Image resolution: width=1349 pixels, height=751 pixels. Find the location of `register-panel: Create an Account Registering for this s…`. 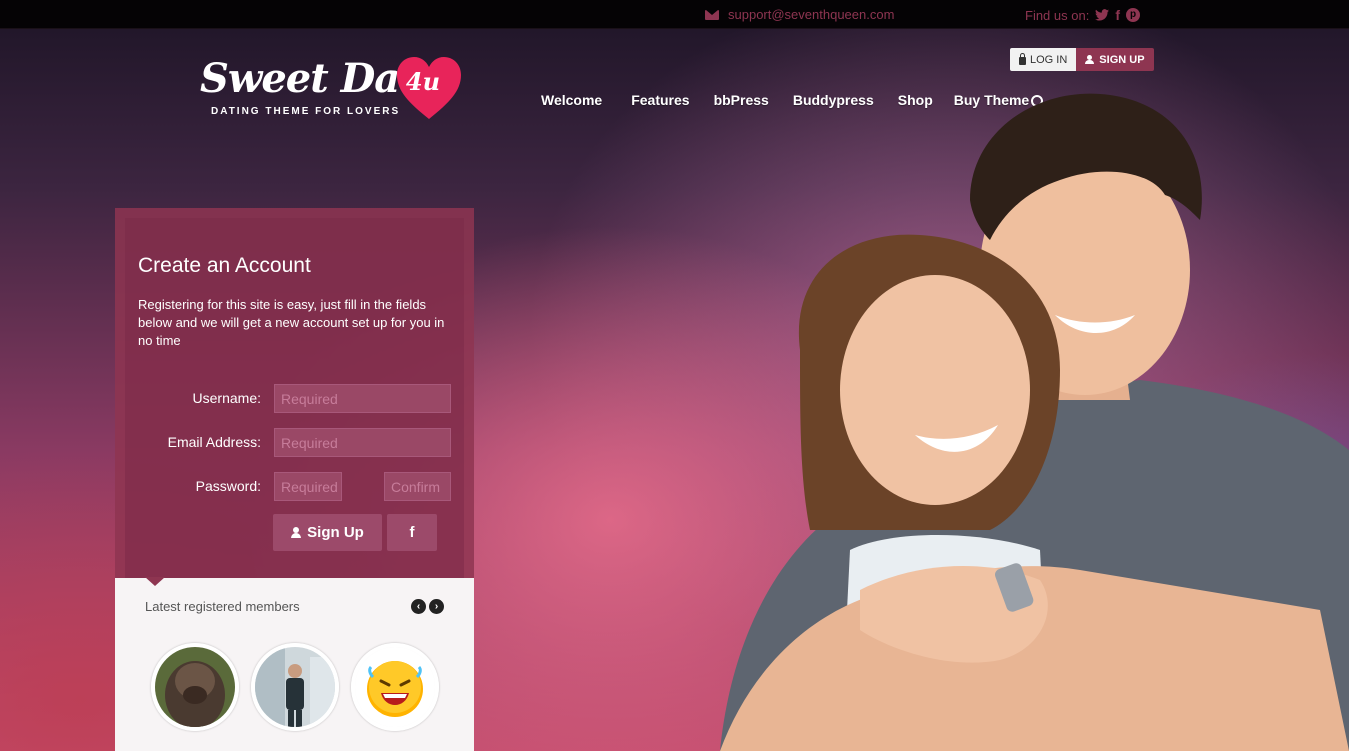

register-panel: Create an Account Registering for this s… is located at coordinates (294, 393).